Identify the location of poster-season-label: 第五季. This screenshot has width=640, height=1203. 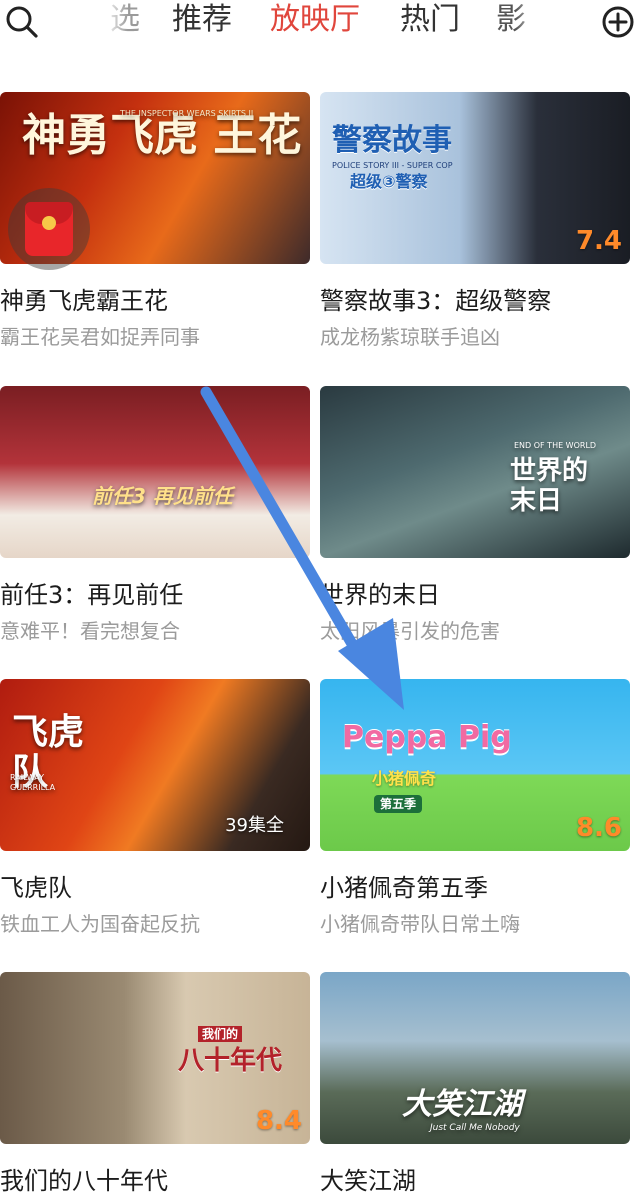
(398, 804).